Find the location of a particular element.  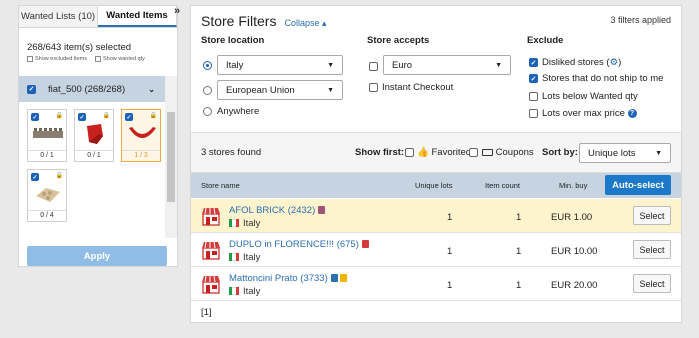

help-icon: ? is located at coordinates (632, 113).